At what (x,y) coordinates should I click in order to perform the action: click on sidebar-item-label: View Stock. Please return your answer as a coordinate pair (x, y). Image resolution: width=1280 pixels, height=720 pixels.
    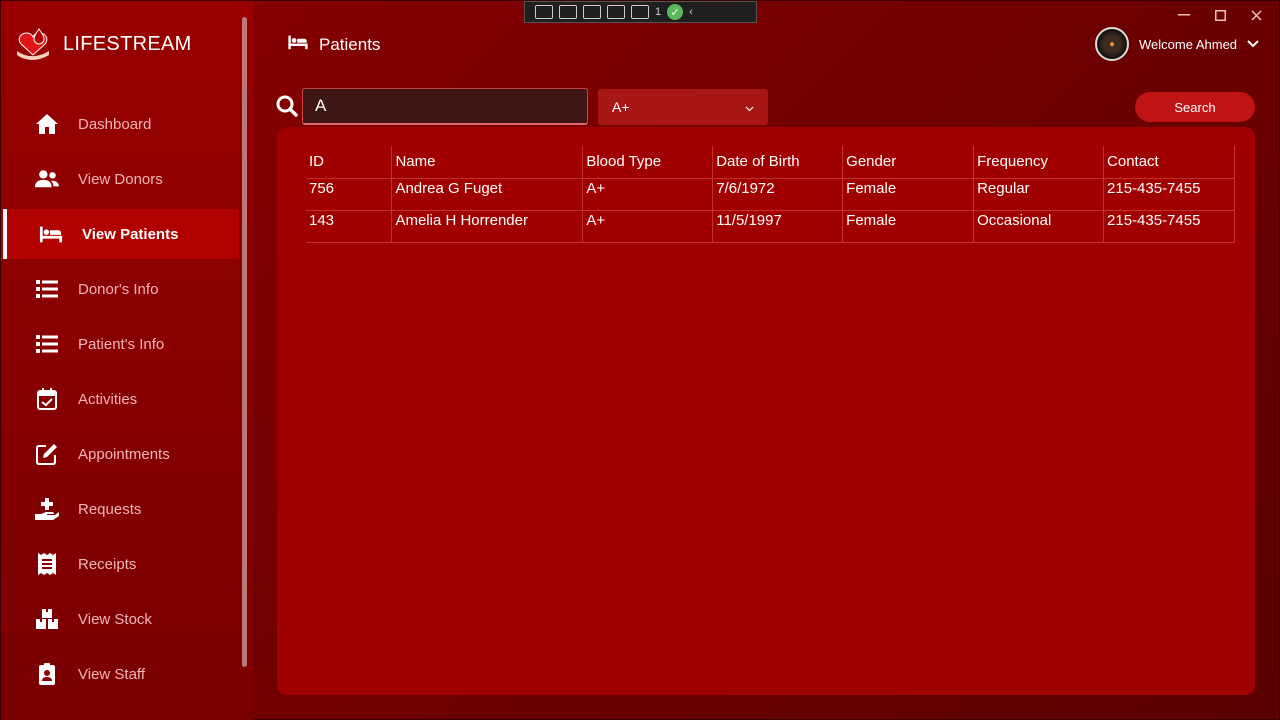
    Looking at the image, I should click on (115, 619).